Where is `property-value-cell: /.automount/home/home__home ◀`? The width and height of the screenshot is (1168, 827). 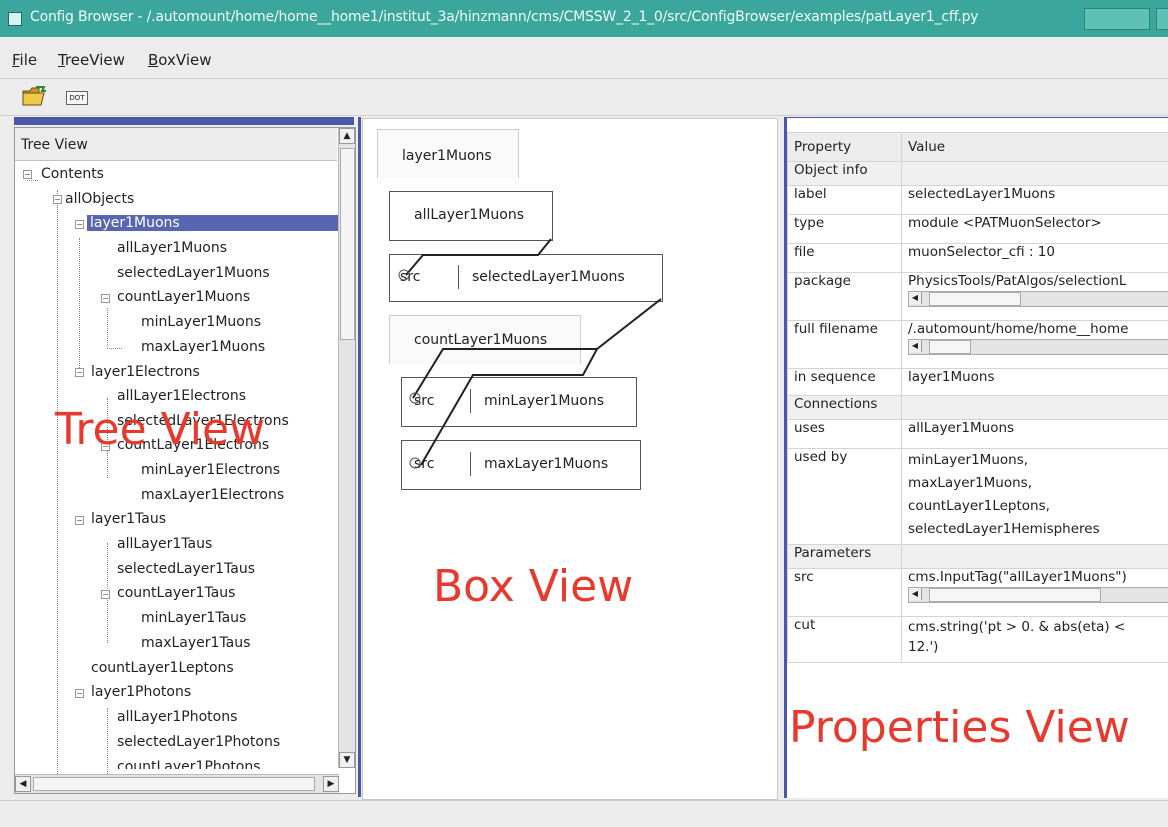
property-value-cell: /.automount/home/home__home ◀ is located at coordinates (1035, 345).